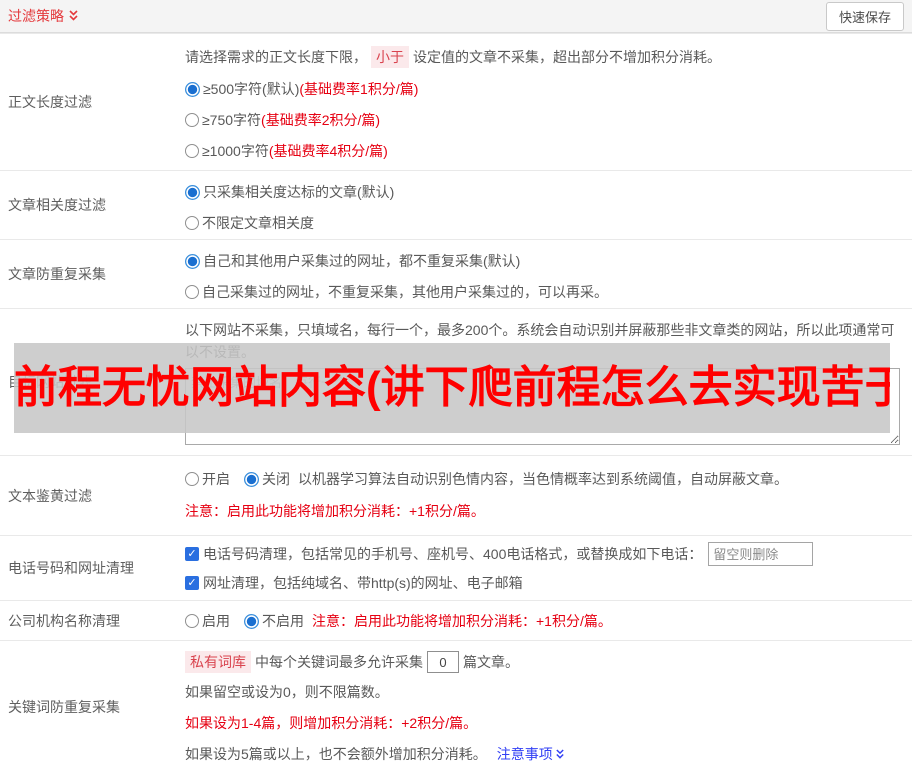  Describe the element at coordinates (405, 292) in the screenshot. I see `radio-label: 自己采集过的网址，不重复采集，其他用户采集过的，可以再采。` at that location.